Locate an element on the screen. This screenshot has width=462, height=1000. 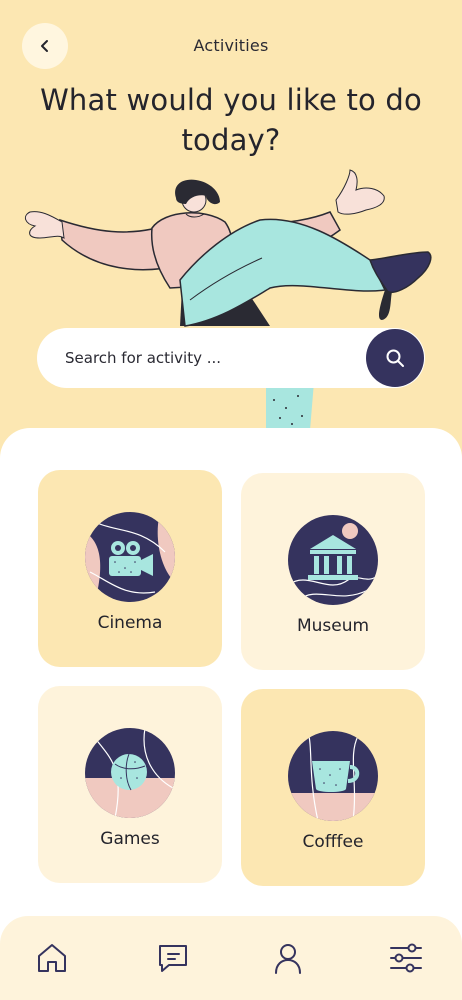
activity-card-cinema: Cinema is located at coordinates (130, 568).